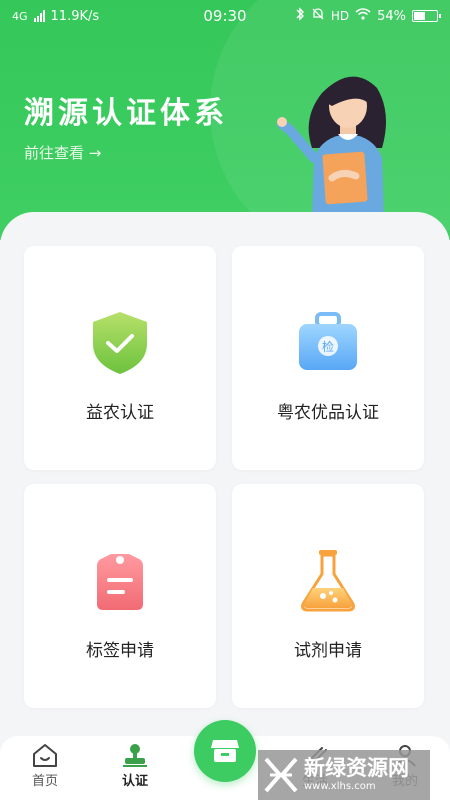  I want to click on bluetooth-icon, so click(300, 16).